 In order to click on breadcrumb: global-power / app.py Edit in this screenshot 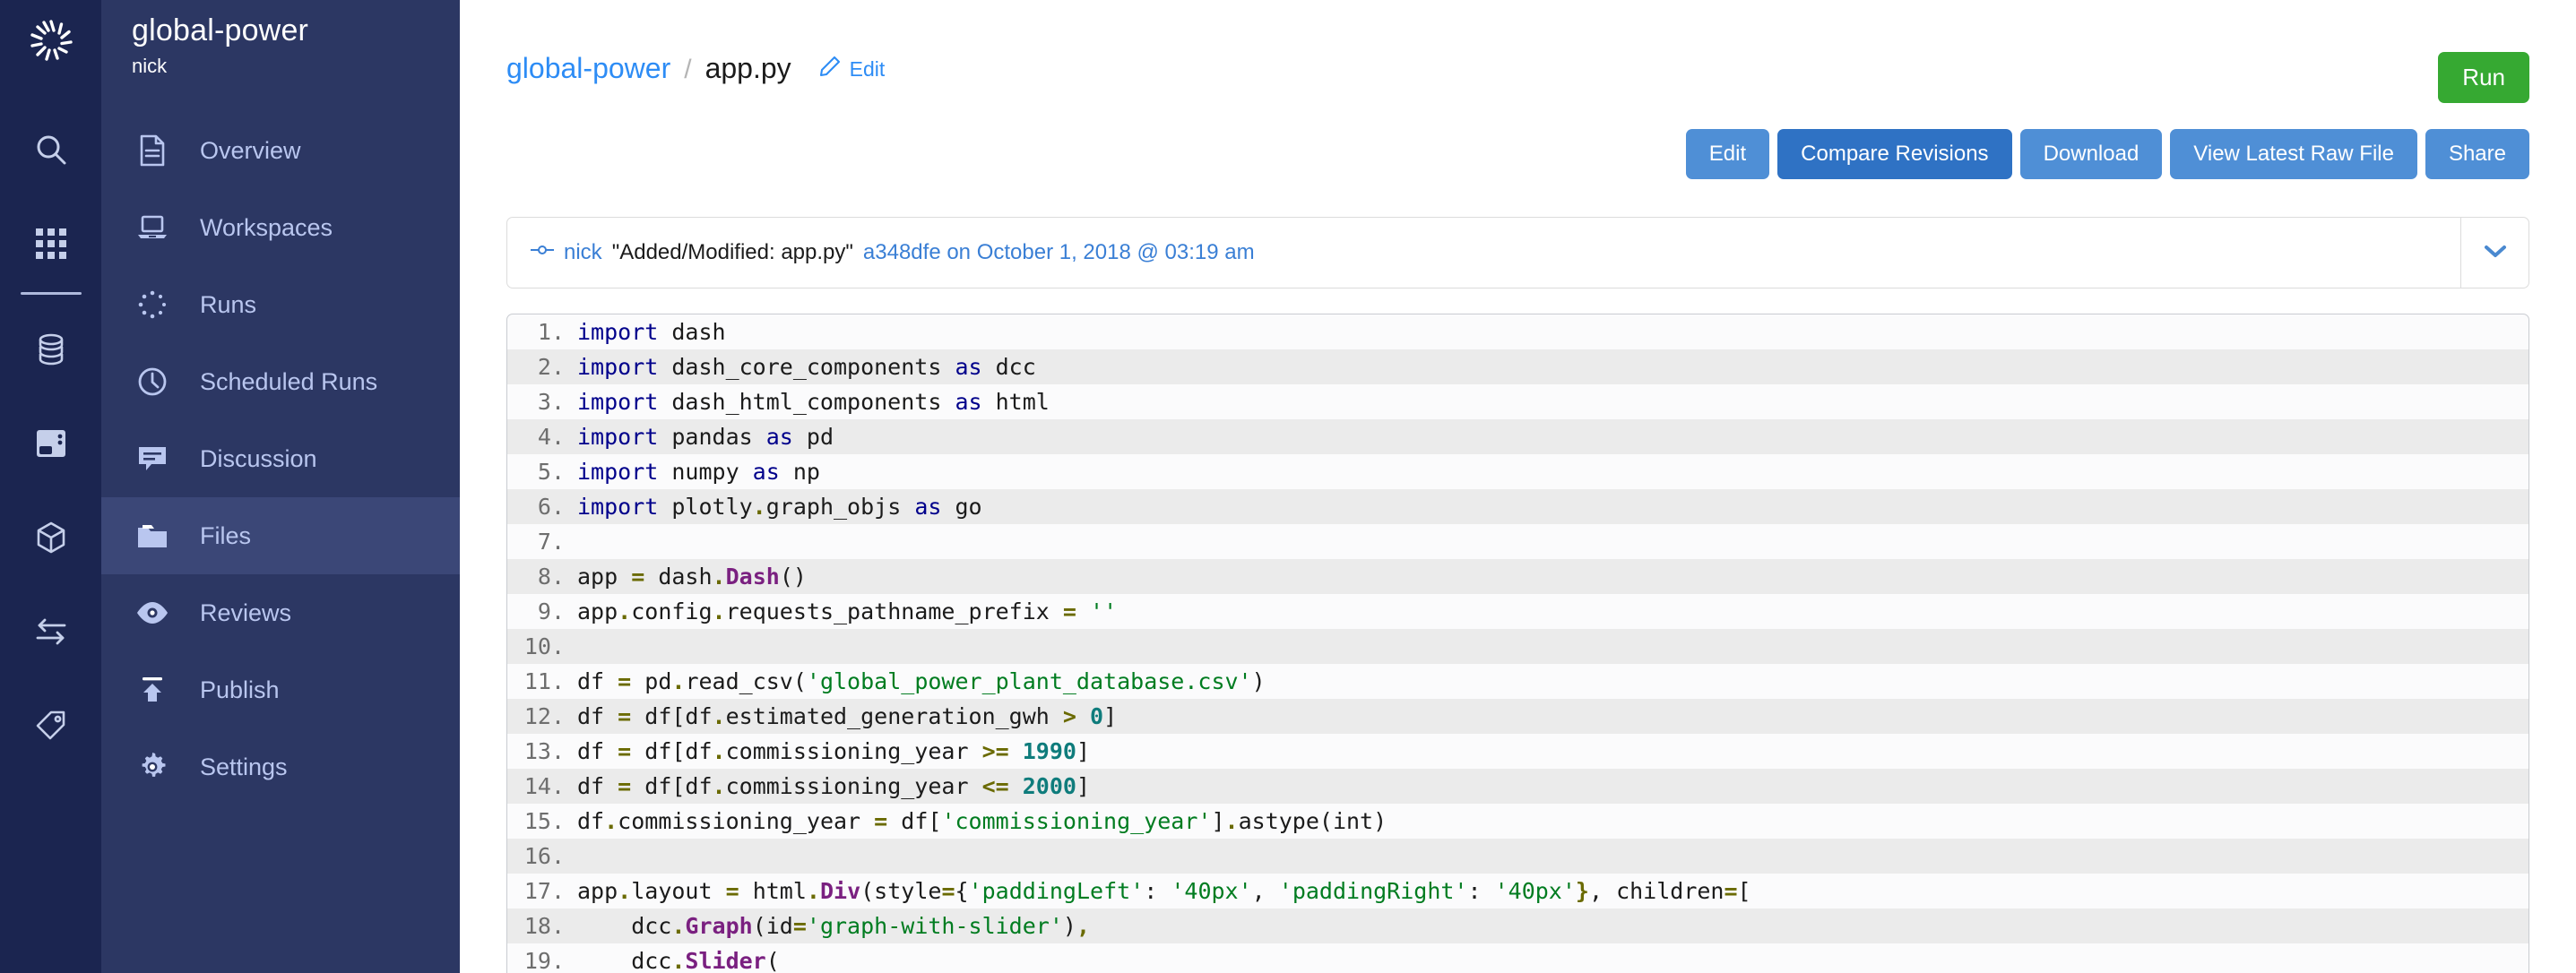, I will do `click(695, 68)`.